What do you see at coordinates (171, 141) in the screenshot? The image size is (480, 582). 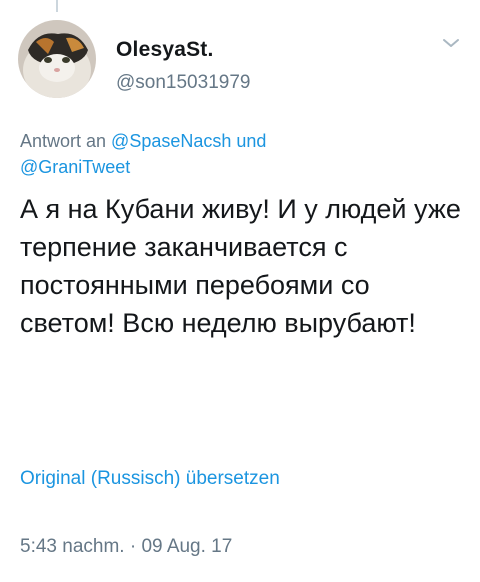 I see `mention-link: @SpaseNacsh` at bounding box center [171, 141].